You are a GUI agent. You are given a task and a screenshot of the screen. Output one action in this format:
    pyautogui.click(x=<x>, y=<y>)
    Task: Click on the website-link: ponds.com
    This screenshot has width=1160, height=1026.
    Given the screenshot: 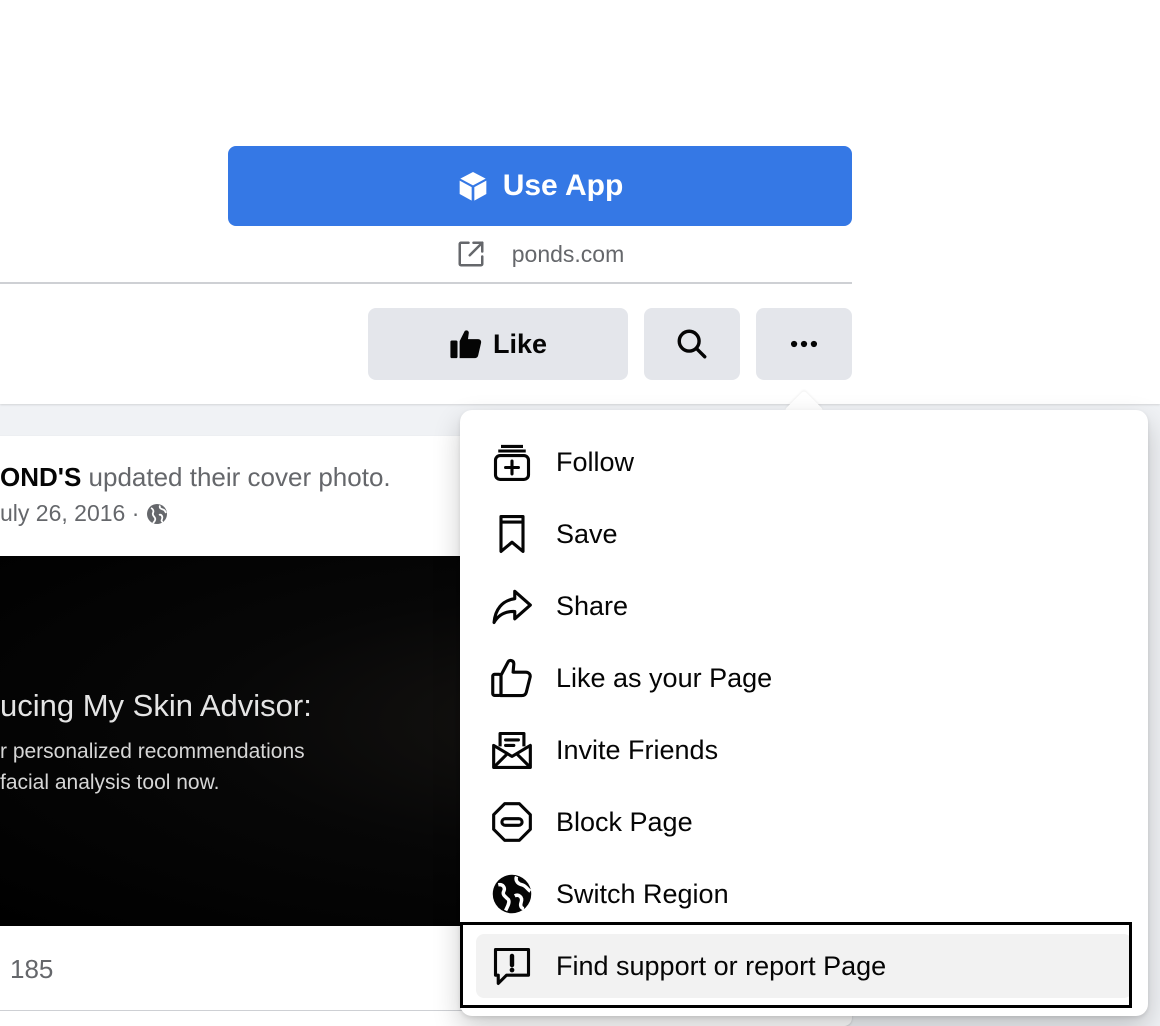 What is the action you would take?
    pyautogui.click(x=540, y=254)
    